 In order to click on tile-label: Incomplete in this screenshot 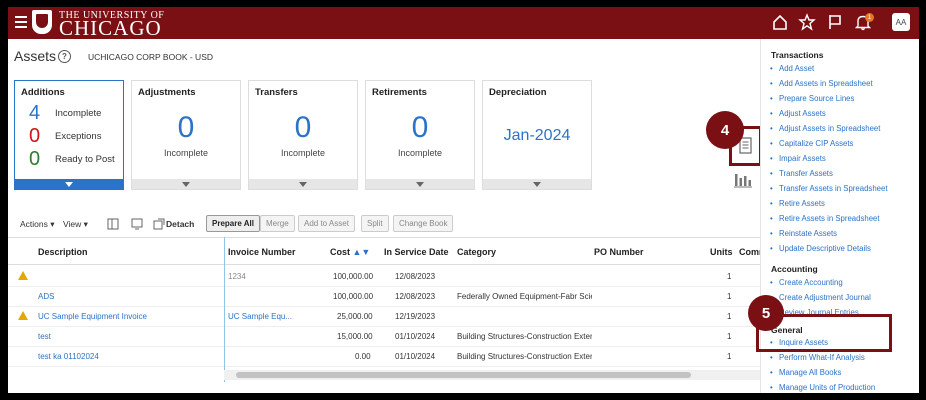, I will do `click(186, 153)`.